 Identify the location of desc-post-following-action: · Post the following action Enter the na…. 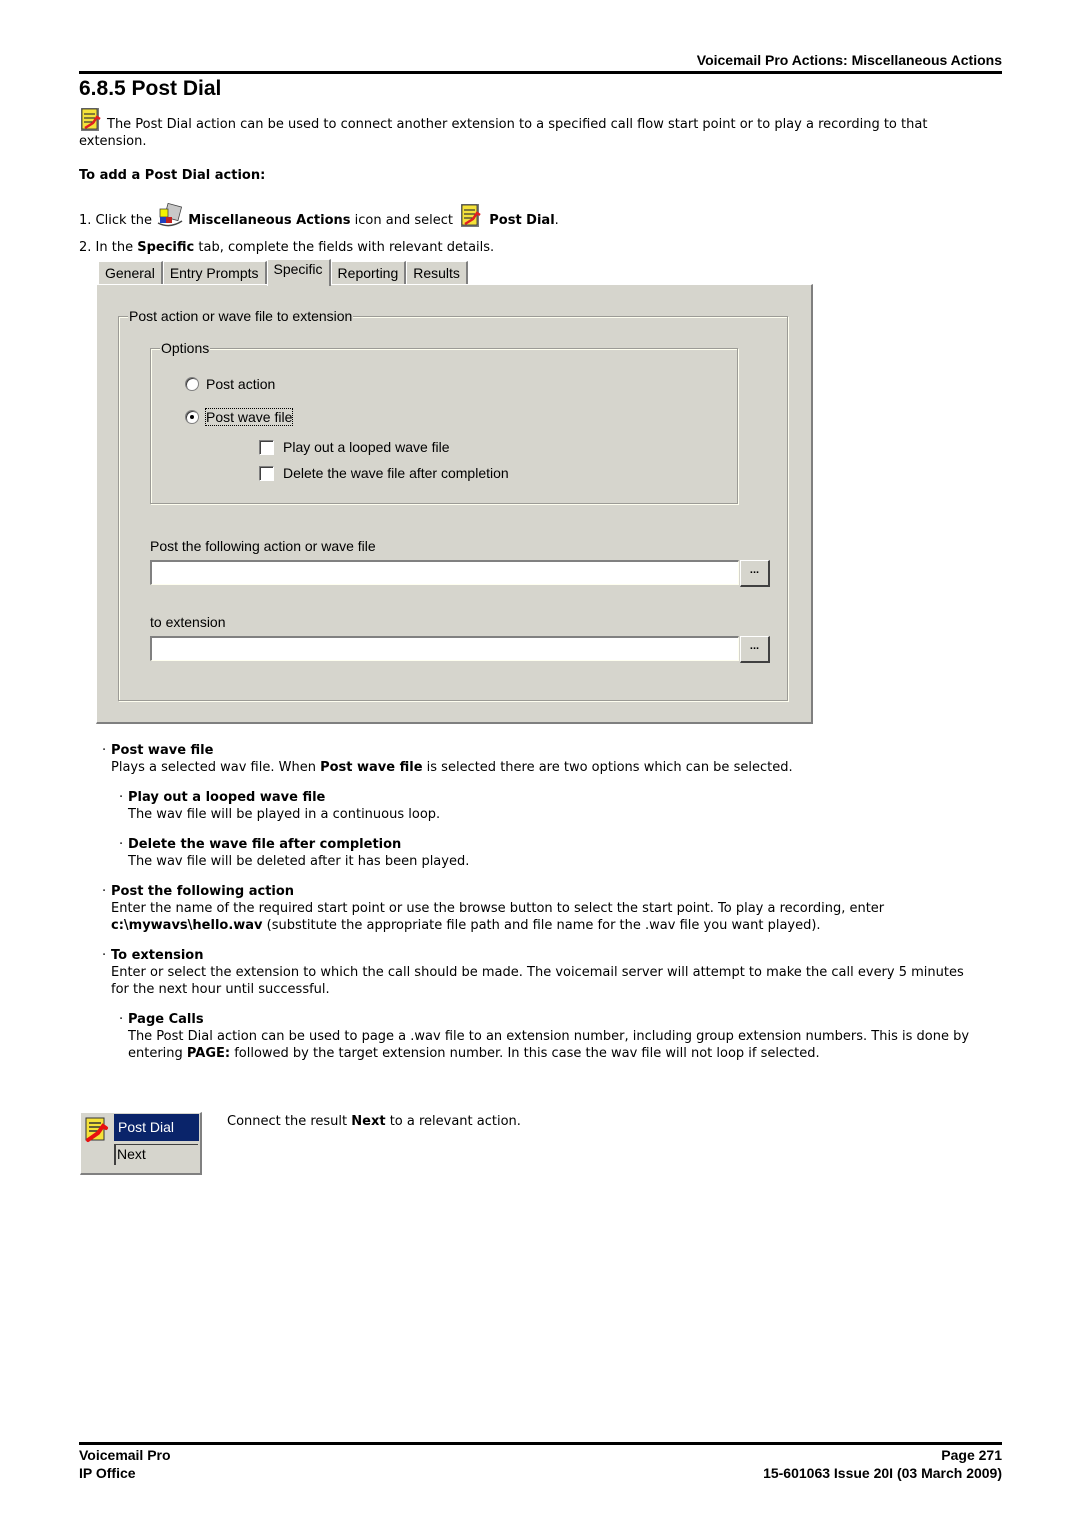
(541, 908).